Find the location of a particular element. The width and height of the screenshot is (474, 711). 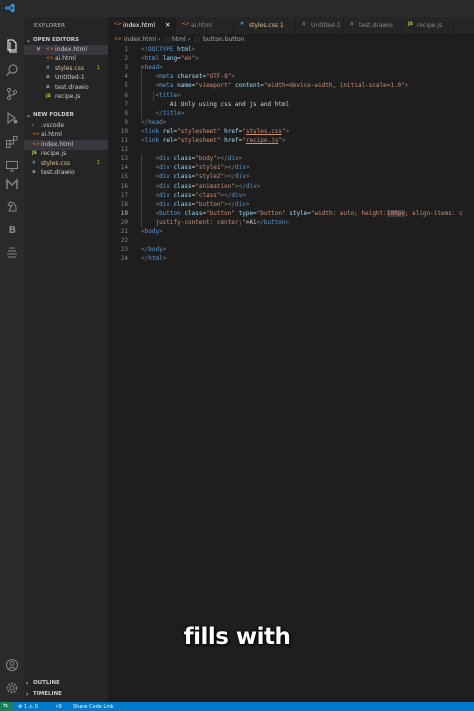

tab-ai-html: <> ai.html is located at coordinates (205, 25).